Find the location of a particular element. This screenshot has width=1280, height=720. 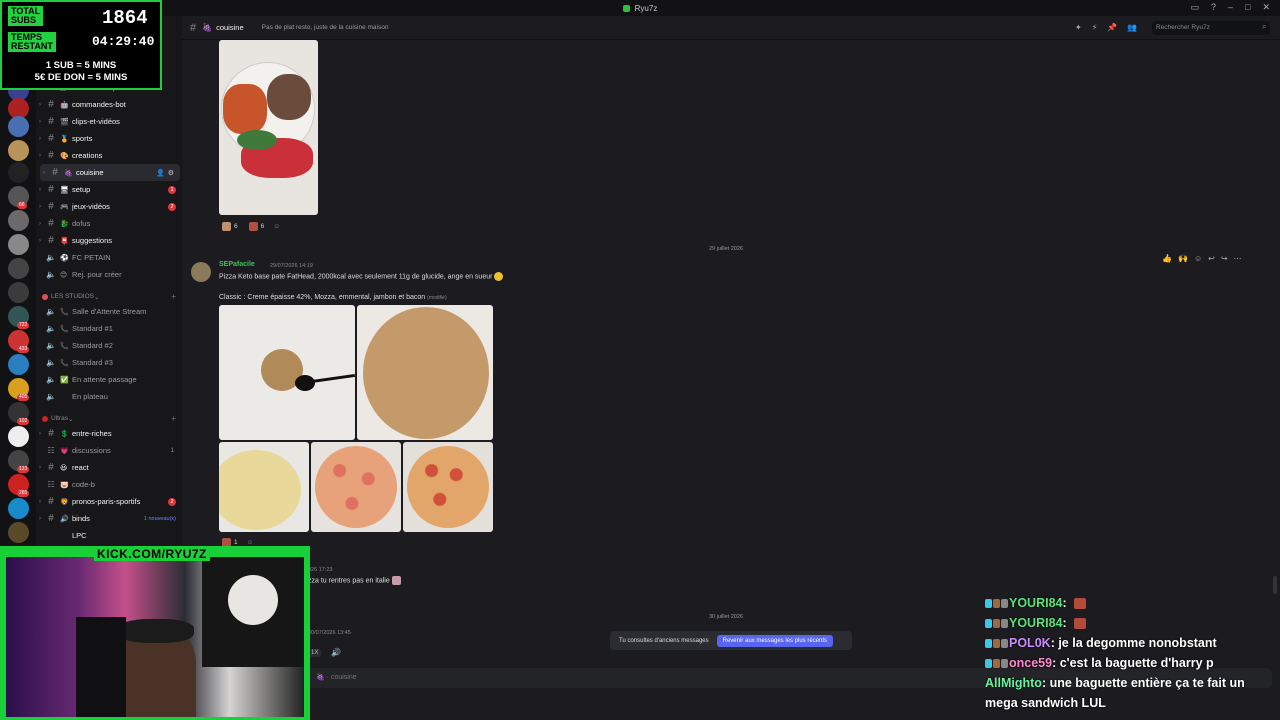

reply-icon: ↩ is located at coordinates (1211, 258).